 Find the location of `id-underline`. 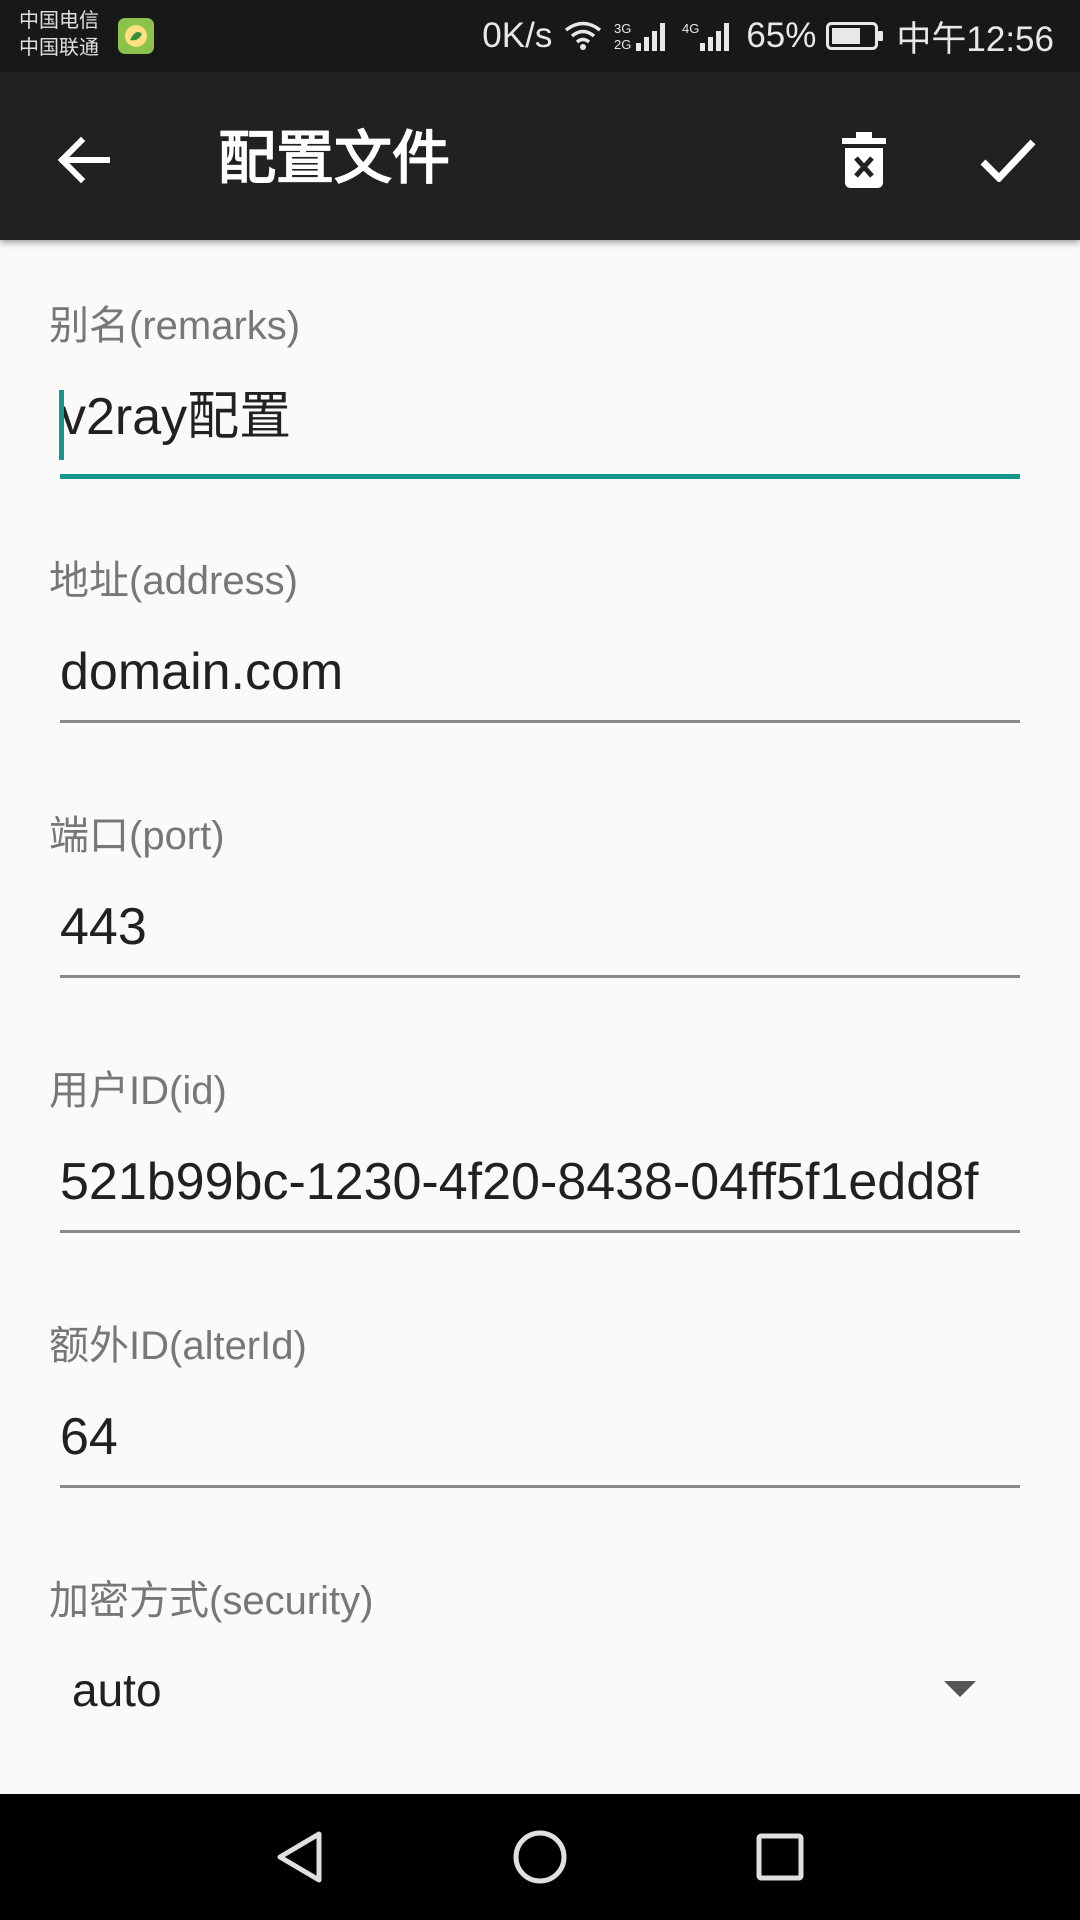

id-underline is located at coordinates (540, 1231).